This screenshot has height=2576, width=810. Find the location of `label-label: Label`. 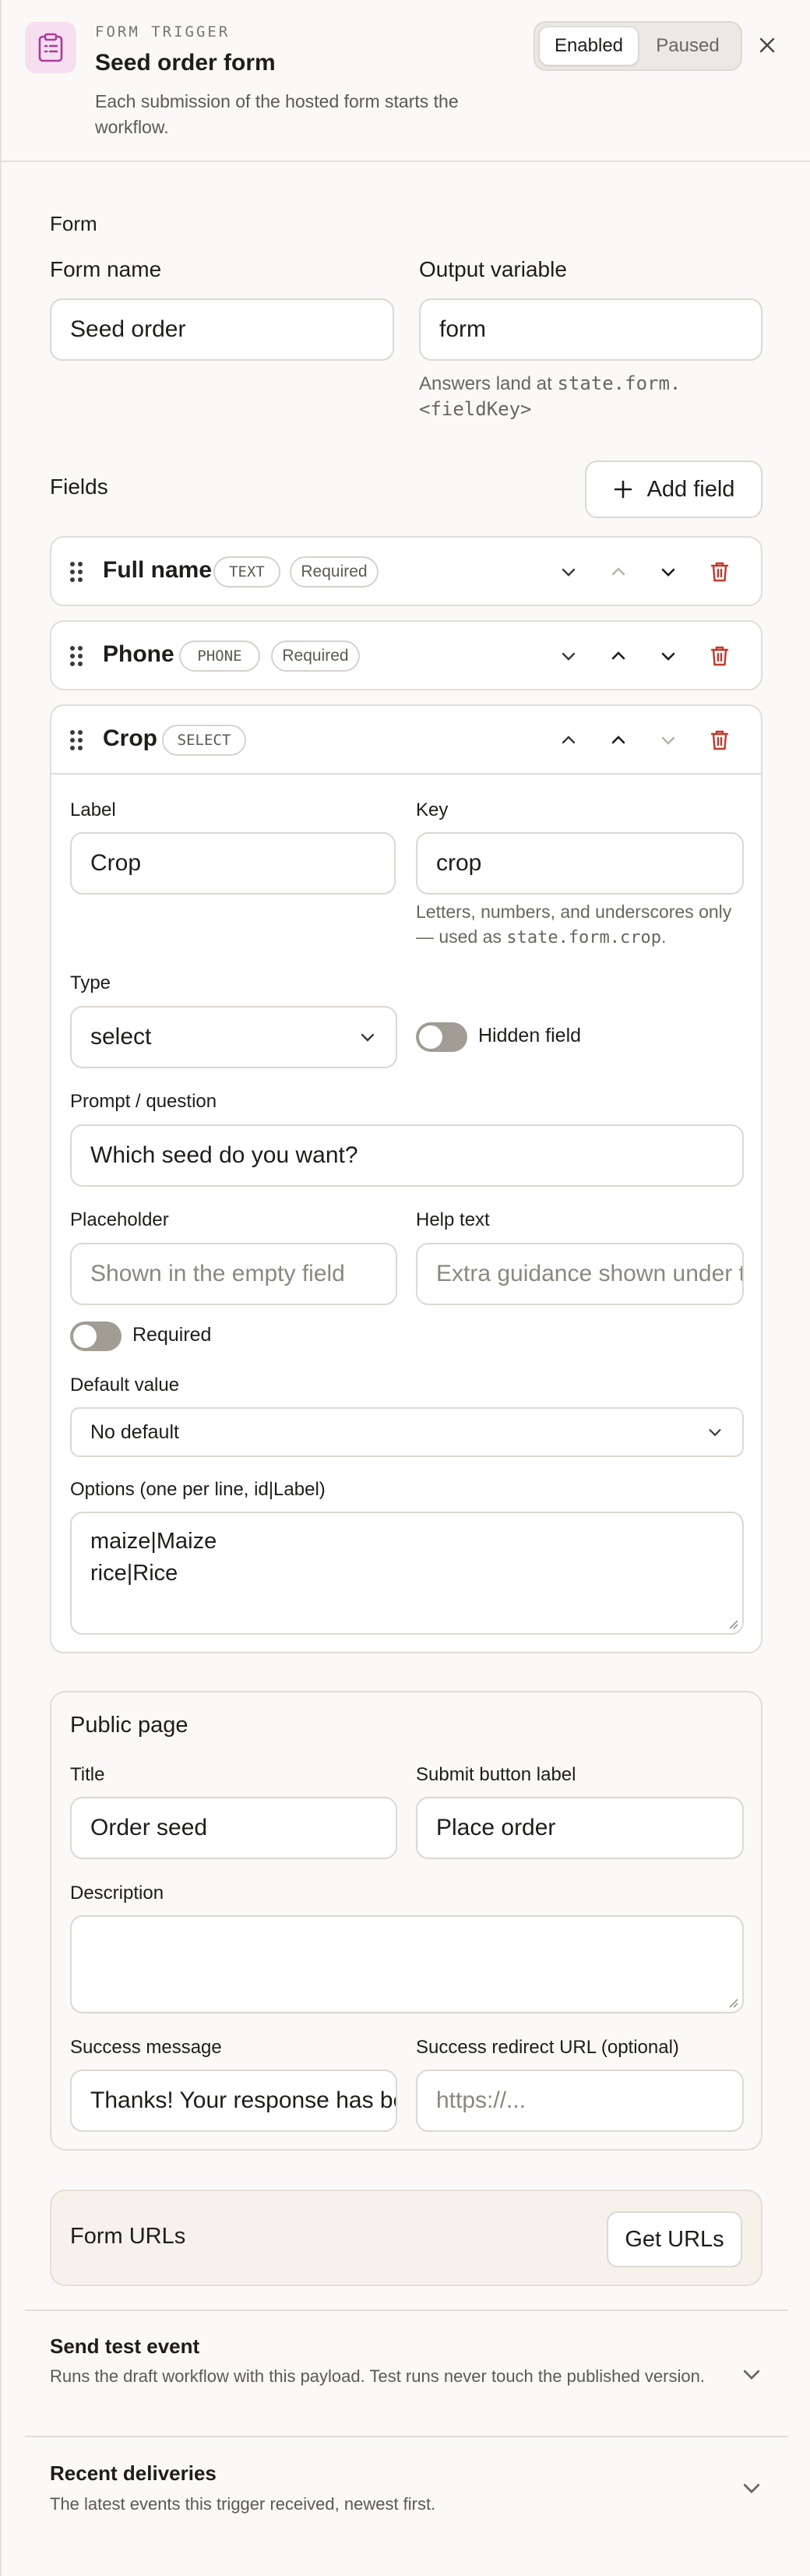

label-label: Label is located at coordinates (93, 809).